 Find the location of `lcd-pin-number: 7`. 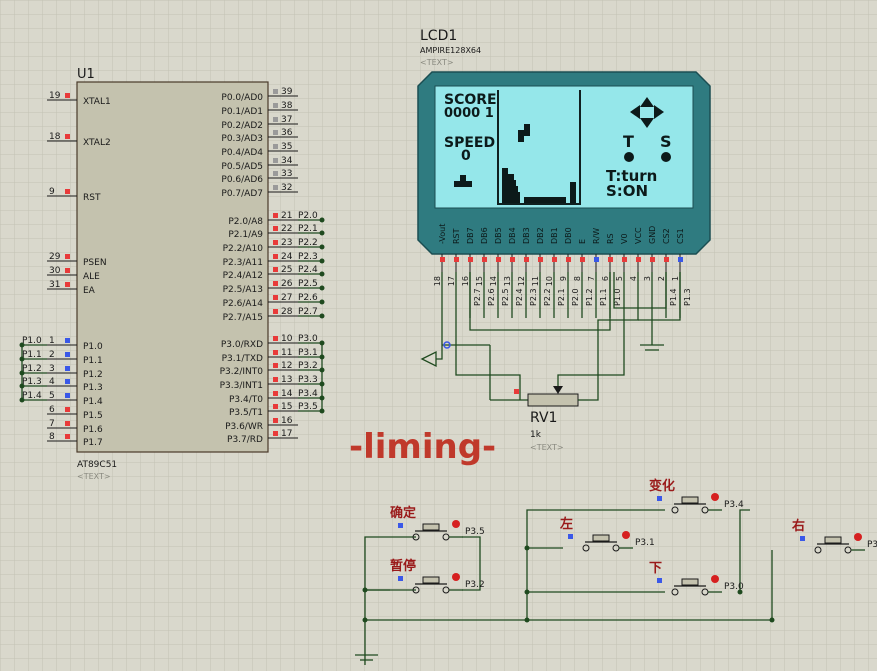

lcd-pin-number: 7 is located at coordinates (591, 278).